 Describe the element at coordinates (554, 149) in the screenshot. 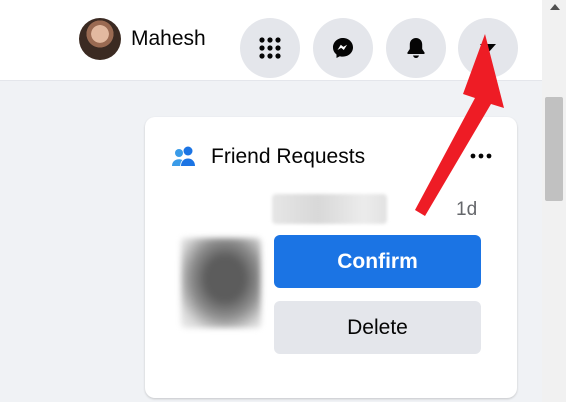

I see `scrollbar-thumb` at that location.